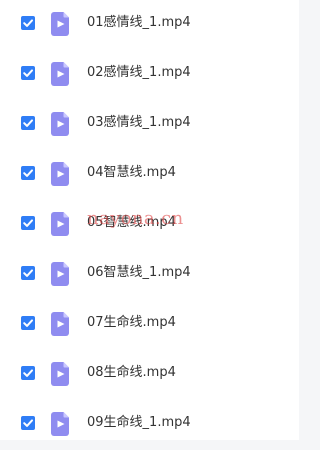 Image resolution: width=320 pixels, height=450 pixels. What do you see at coordinates (139, 72) in the screenshot?
I see `file-name: 02感情线_1.mp4` at bounding box center [139, 72].